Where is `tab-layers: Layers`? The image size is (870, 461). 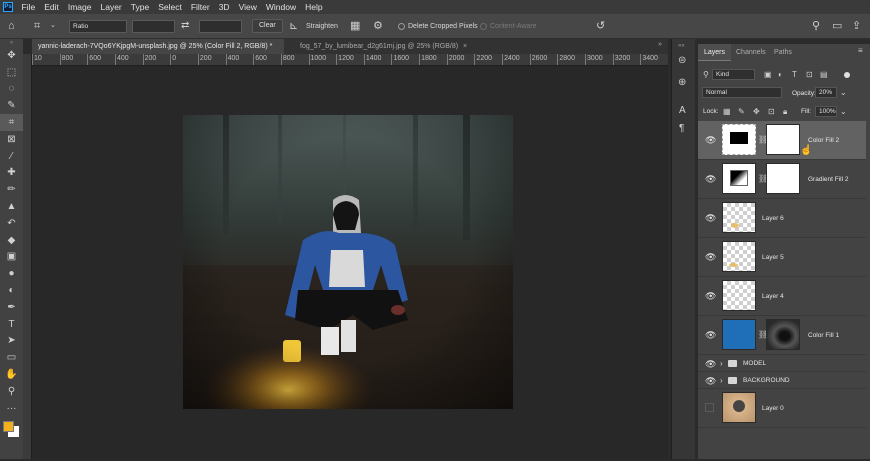 tab-layers: Layers is located at coordinates (715, 52).